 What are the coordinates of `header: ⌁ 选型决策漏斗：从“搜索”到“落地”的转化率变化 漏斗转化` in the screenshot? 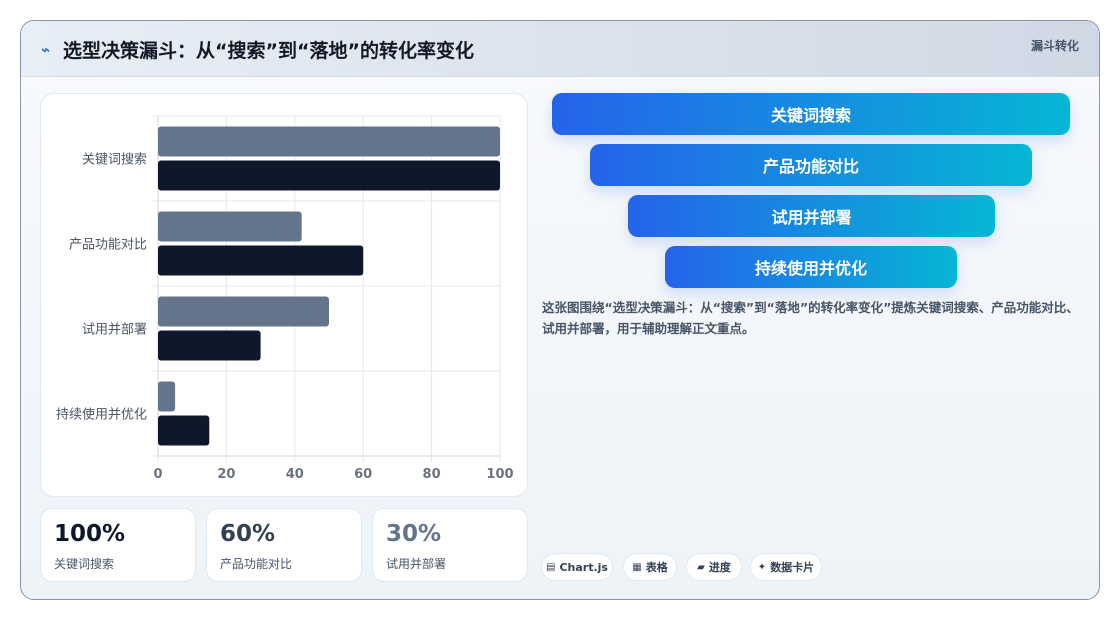 It's located at (560, 49).